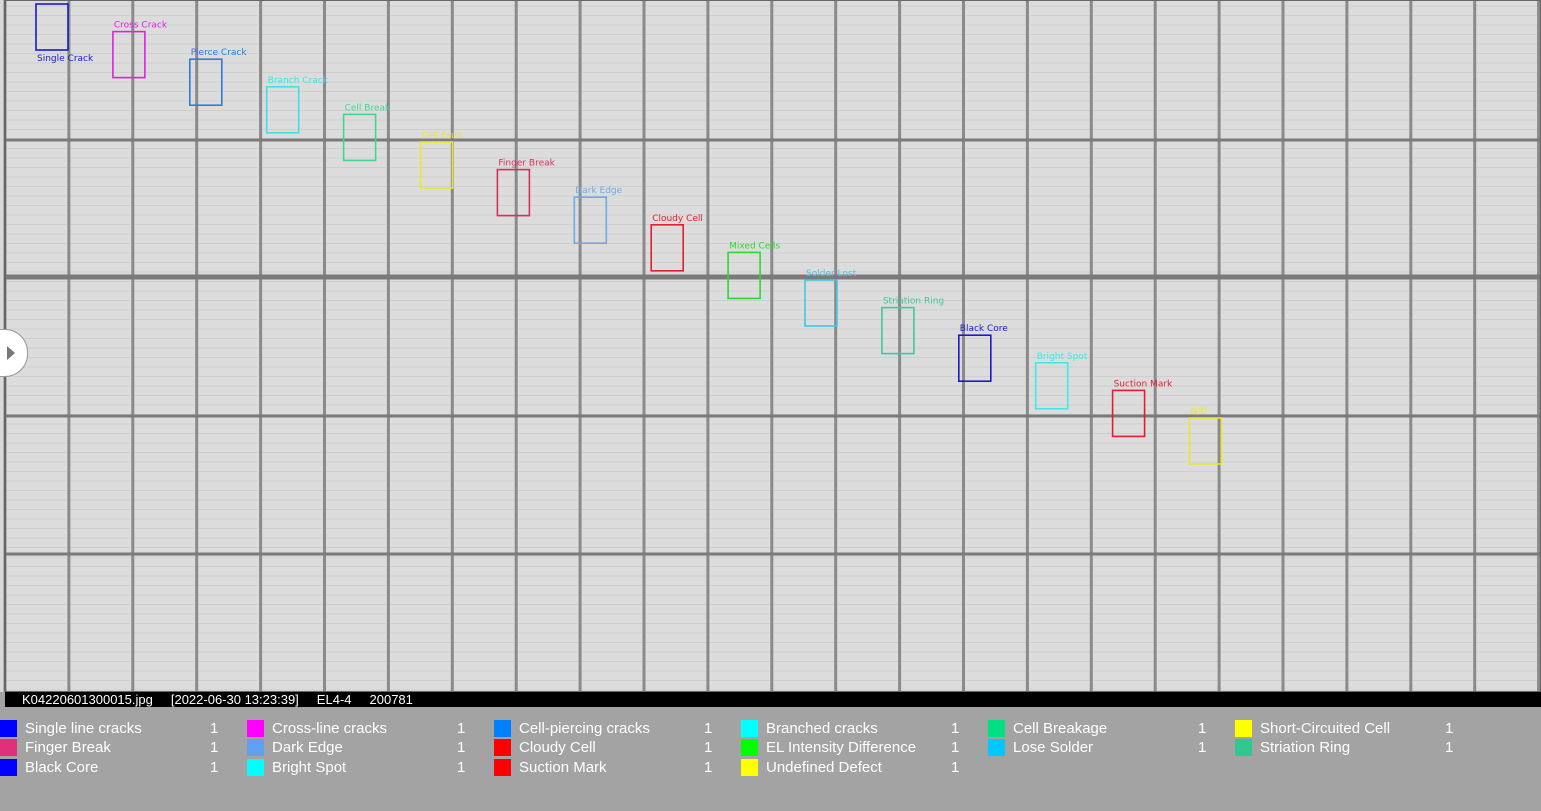 The image size is (1541, 811). Describe the element at coordinates (1199, 412) in the screenshot. I see `detection-label: N/D` at that location.